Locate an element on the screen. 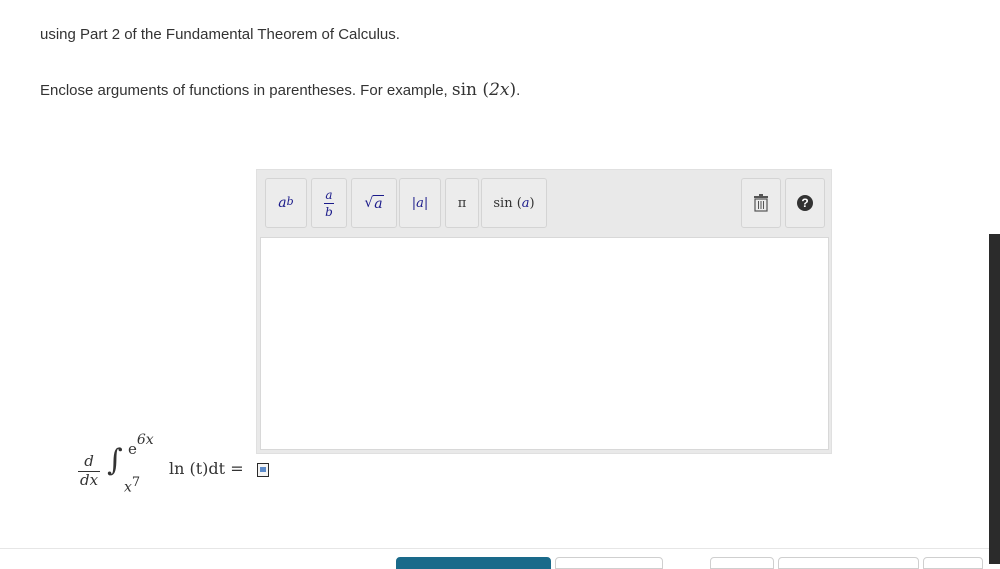 This screenshot has width=1000, height=569. trash-icon is located at coordinates (761, 203).